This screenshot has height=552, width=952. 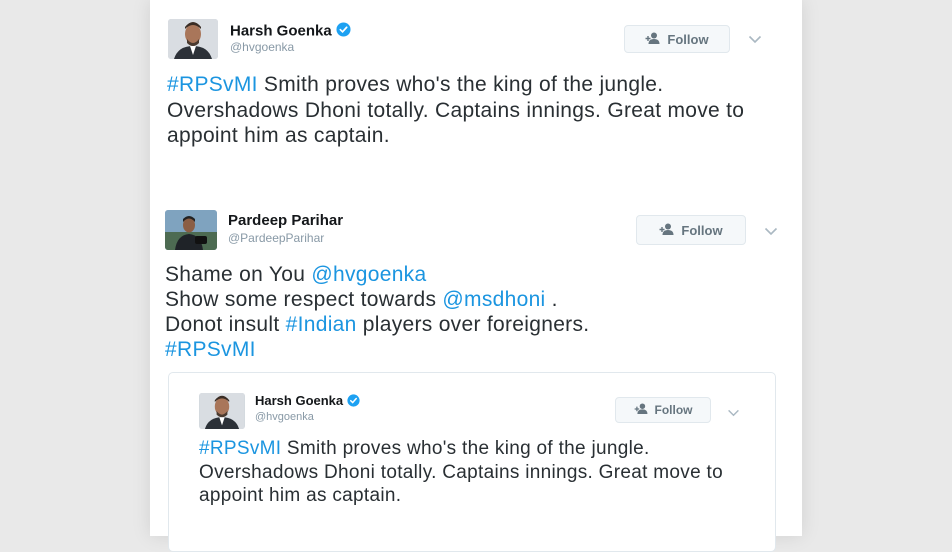 I want to click on tweet-text-segment: Donot insult, so click(x=225, y=324).